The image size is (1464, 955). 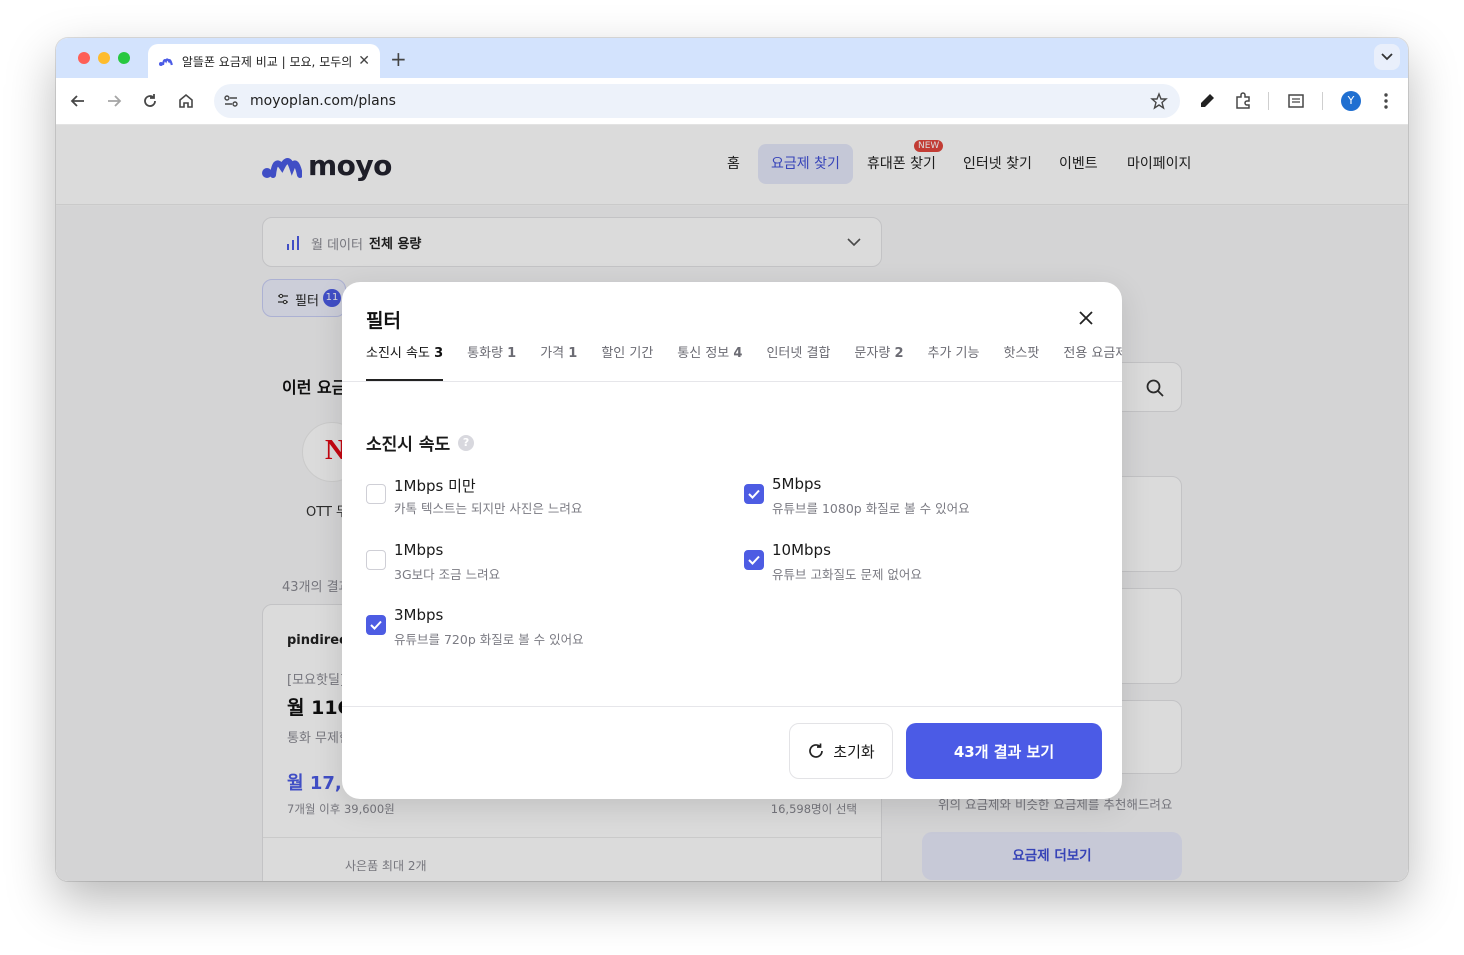 What do you see at coordinates (419, 550) in the screenshot?
I see `option-label: 1Mbps` at bounding box center [419, 550].